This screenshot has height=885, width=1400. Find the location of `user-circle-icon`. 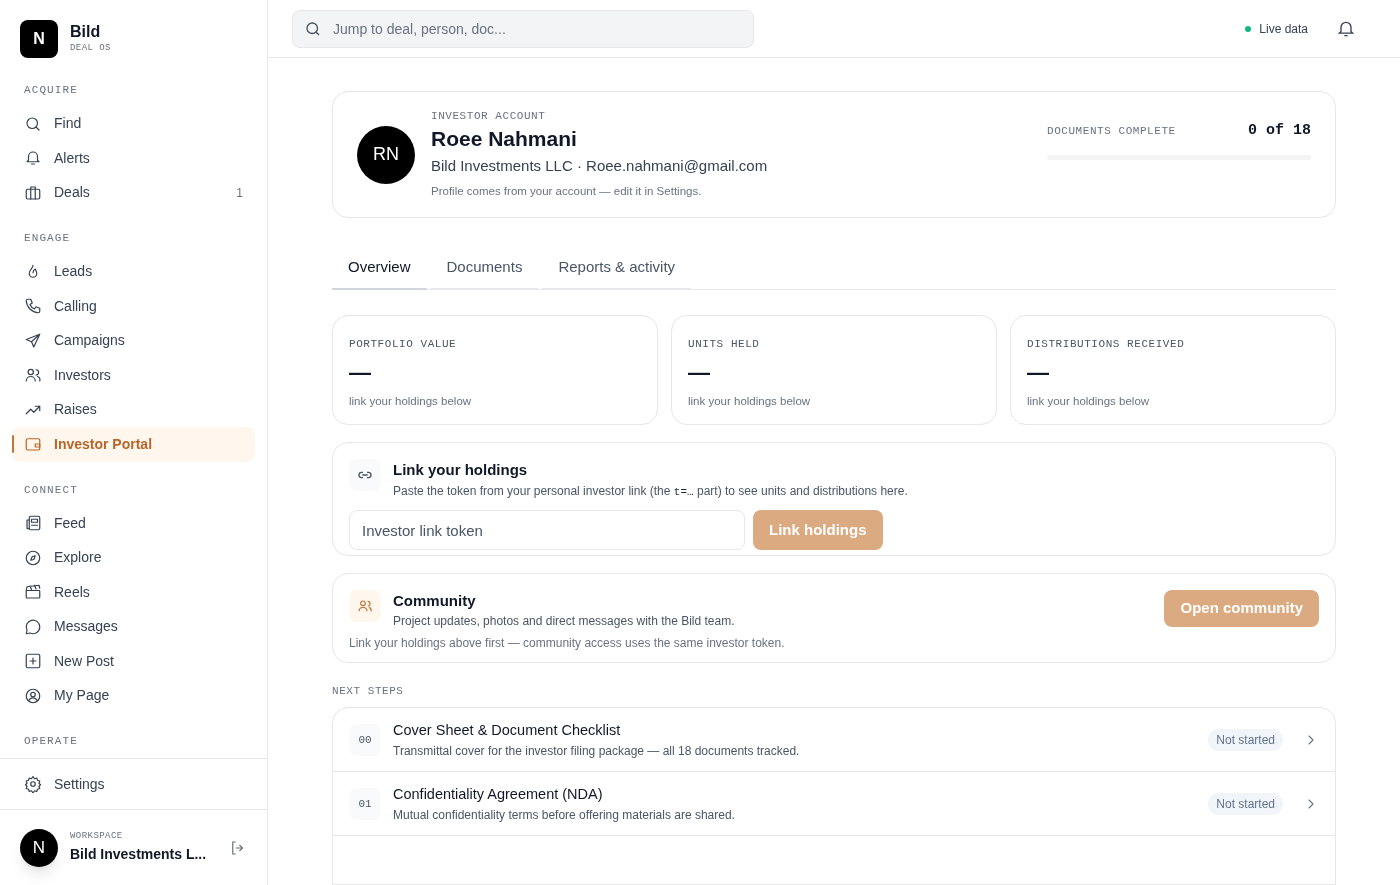

user-circle-icon is located at coordinates (33, 695).